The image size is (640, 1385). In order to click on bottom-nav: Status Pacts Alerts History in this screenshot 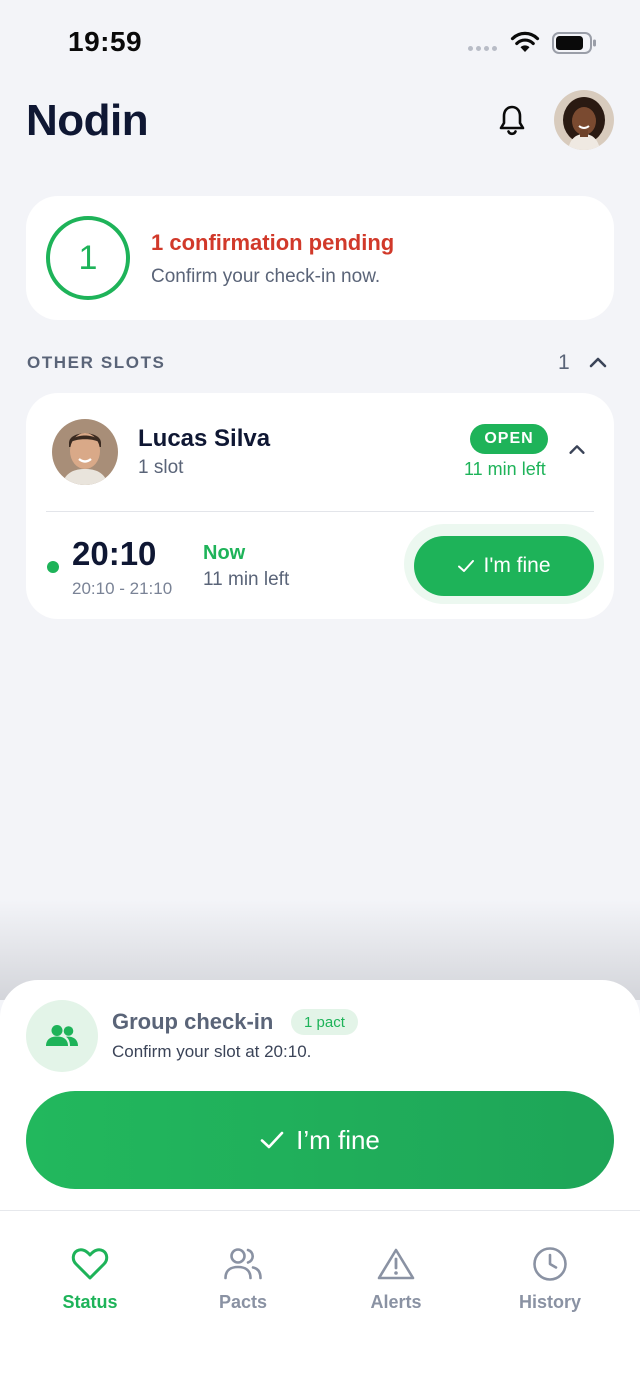, I will do `click(320, 1280)`.